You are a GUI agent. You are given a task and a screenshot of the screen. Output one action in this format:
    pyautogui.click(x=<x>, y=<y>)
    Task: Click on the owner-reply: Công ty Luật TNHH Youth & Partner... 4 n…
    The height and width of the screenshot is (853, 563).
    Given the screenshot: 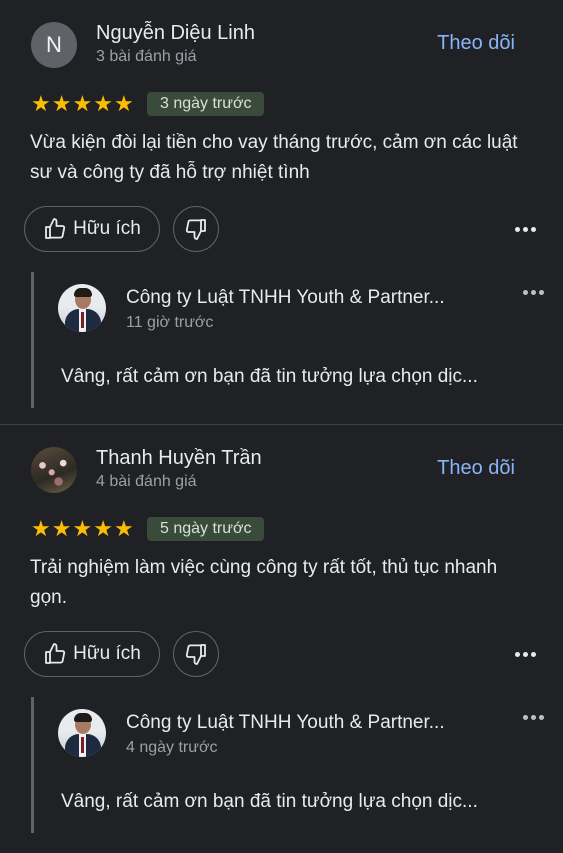 What is the action you would take?
    pyautogui.click(x=287, y=765)
    